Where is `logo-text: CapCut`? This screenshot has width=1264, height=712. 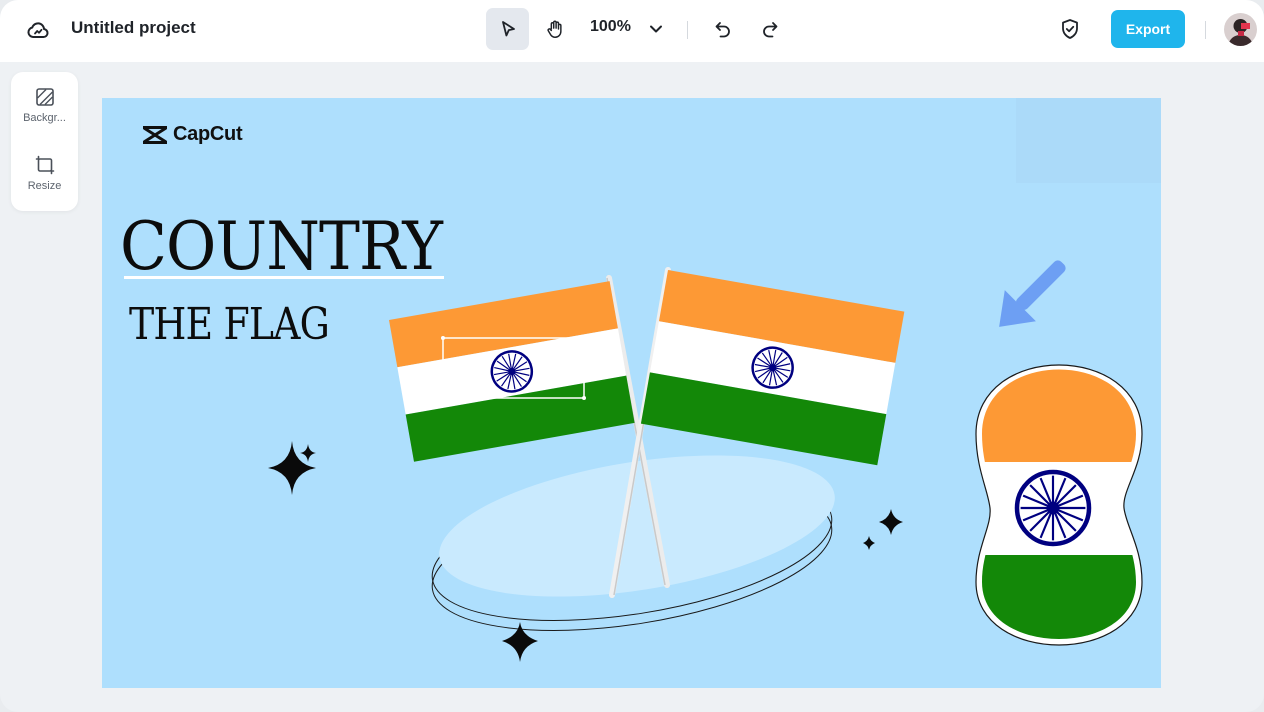
logo-text: CapCut is located at coordinates (208, 134).